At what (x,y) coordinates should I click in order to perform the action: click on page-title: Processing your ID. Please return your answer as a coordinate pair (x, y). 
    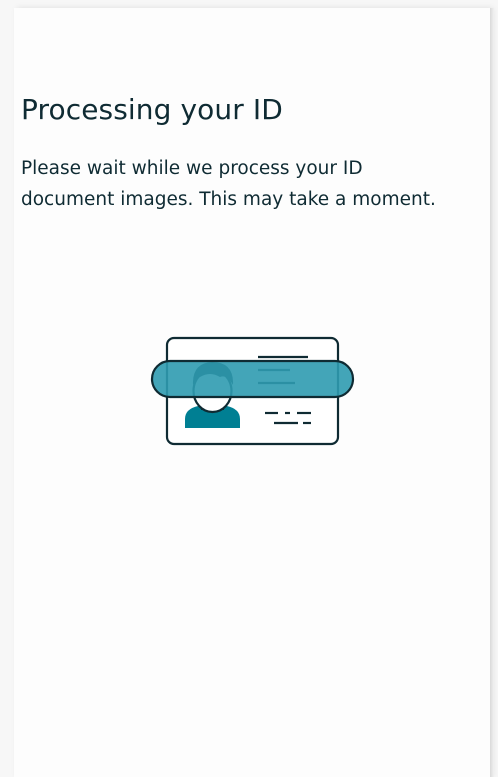
    Looking at the image, I should click on (152, 109).